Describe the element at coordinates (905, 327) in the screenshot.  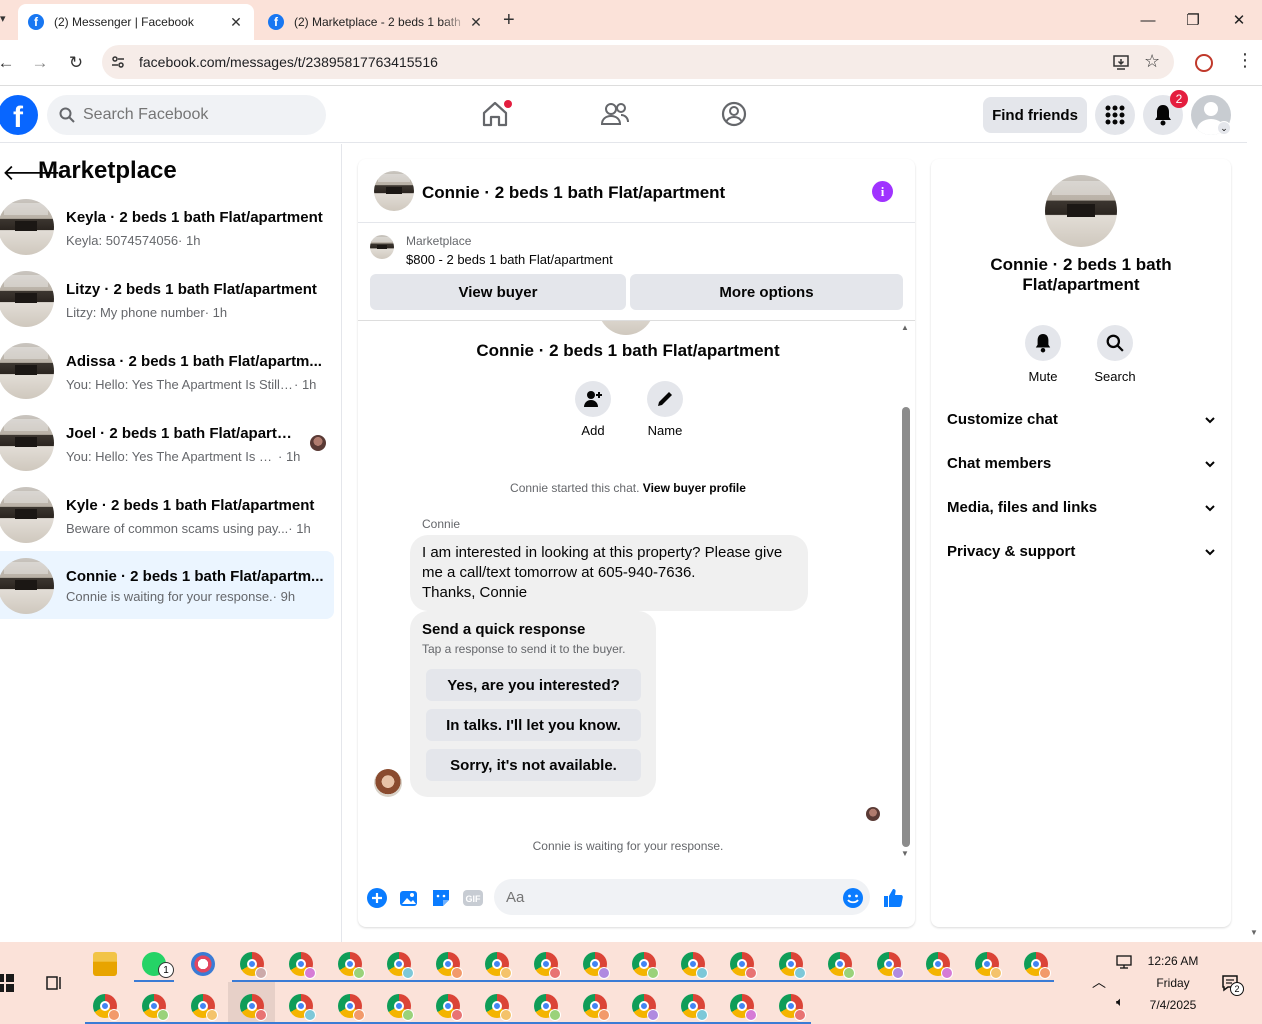
I see `scroll-up-arrow-icon: ▲` at that location.